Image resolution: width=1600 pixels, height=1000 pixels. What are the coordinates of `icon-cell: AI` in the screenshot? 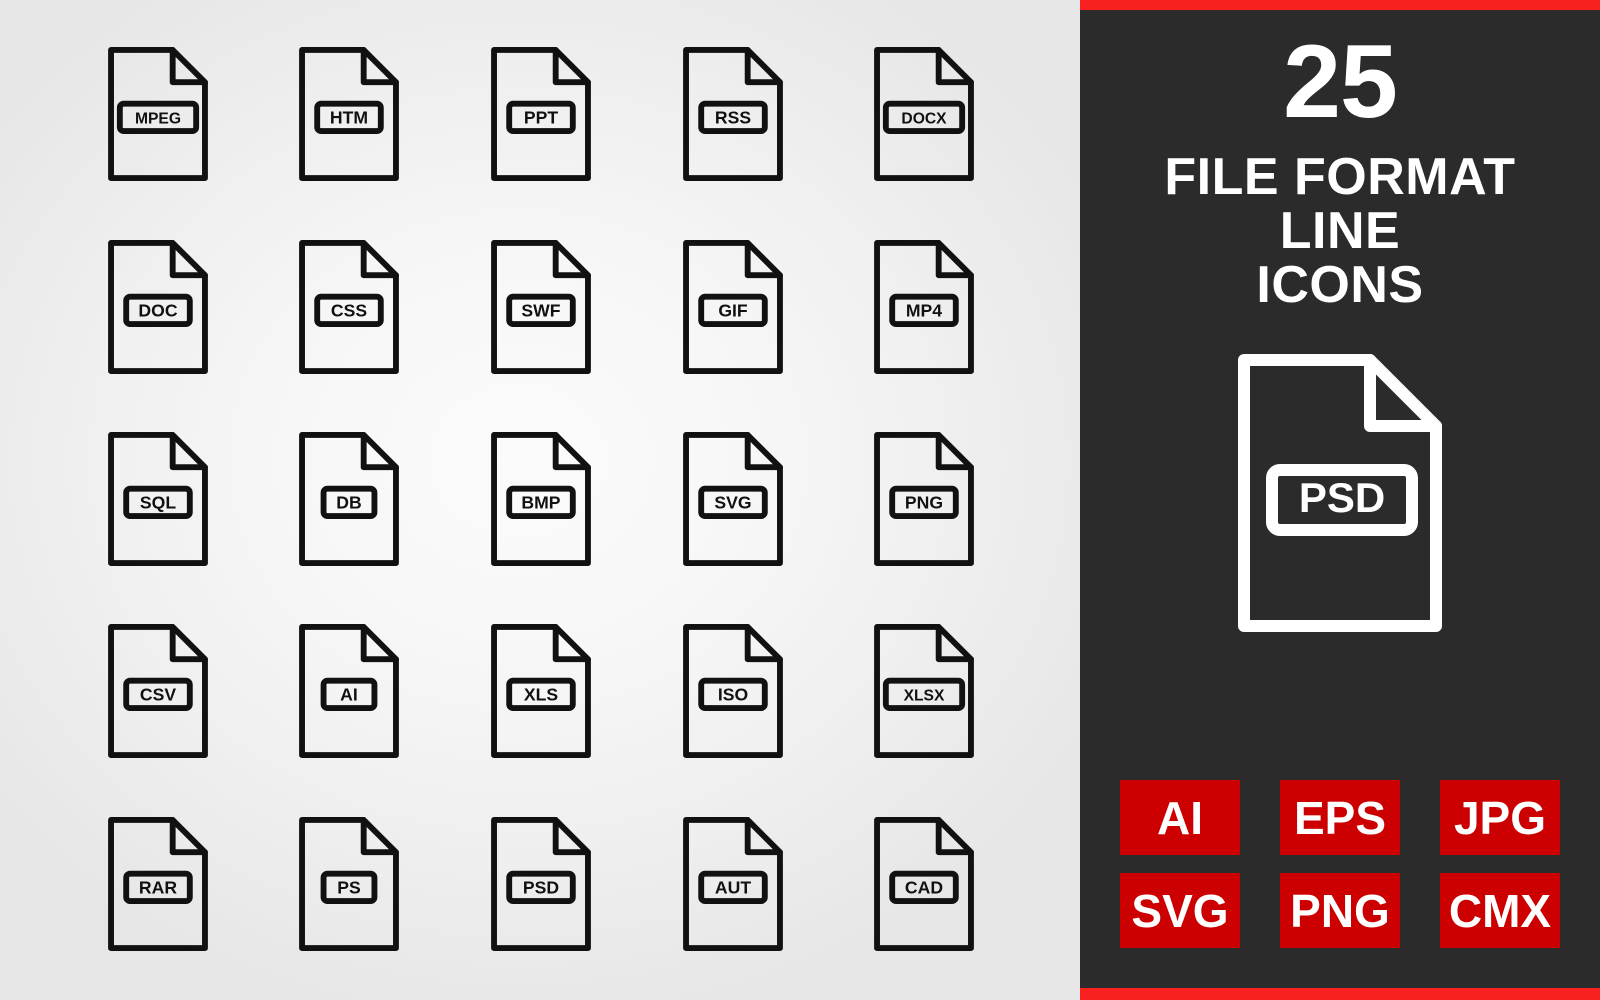 It's located at (350, 691).